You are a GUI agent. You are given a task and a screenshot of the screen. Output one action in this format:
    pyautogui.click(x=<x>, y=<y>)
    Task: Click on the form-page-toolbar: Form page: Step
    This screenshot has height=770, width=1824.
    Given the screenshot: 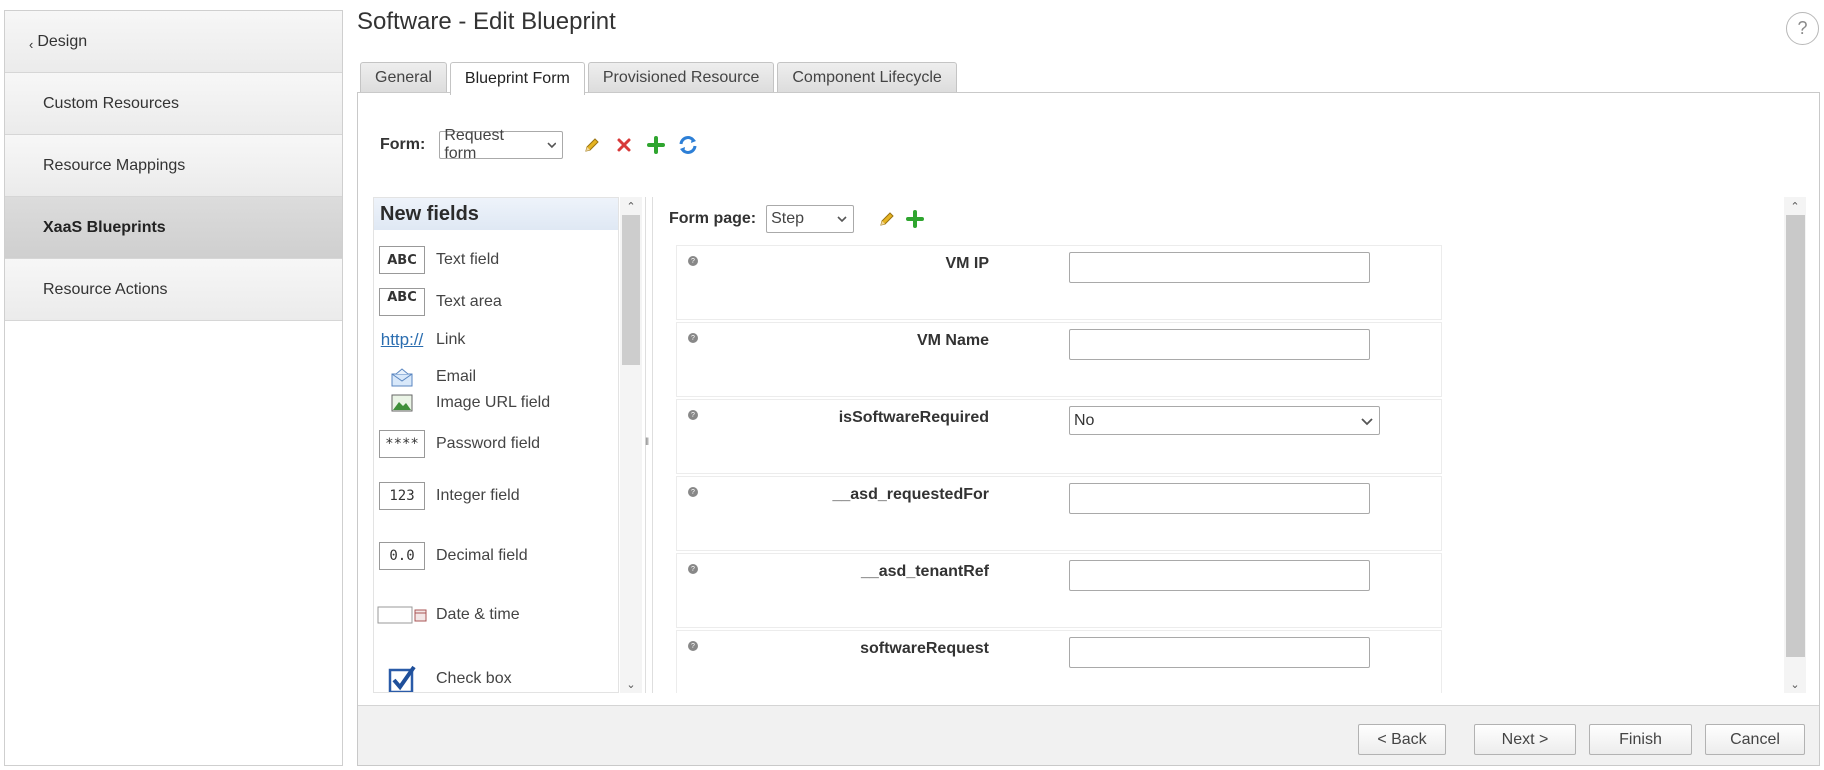 What is the action you would take?
    pyautogui.click(x=797, y=219)
    